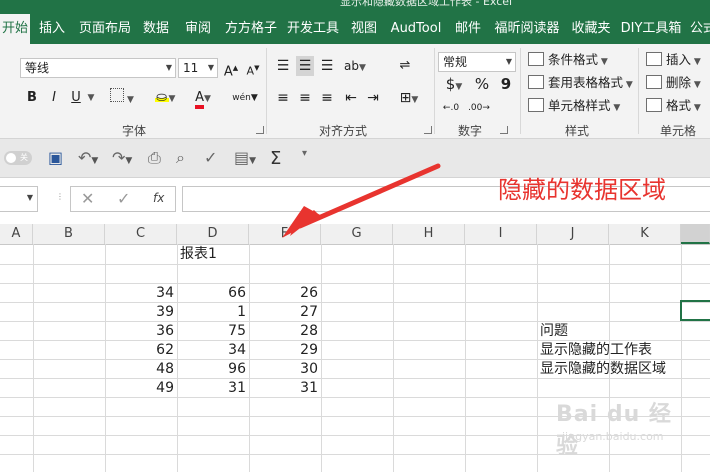 The image size is (710, 472). I want to click on watermark-brand: Bai du 经验, so click(614, 430).